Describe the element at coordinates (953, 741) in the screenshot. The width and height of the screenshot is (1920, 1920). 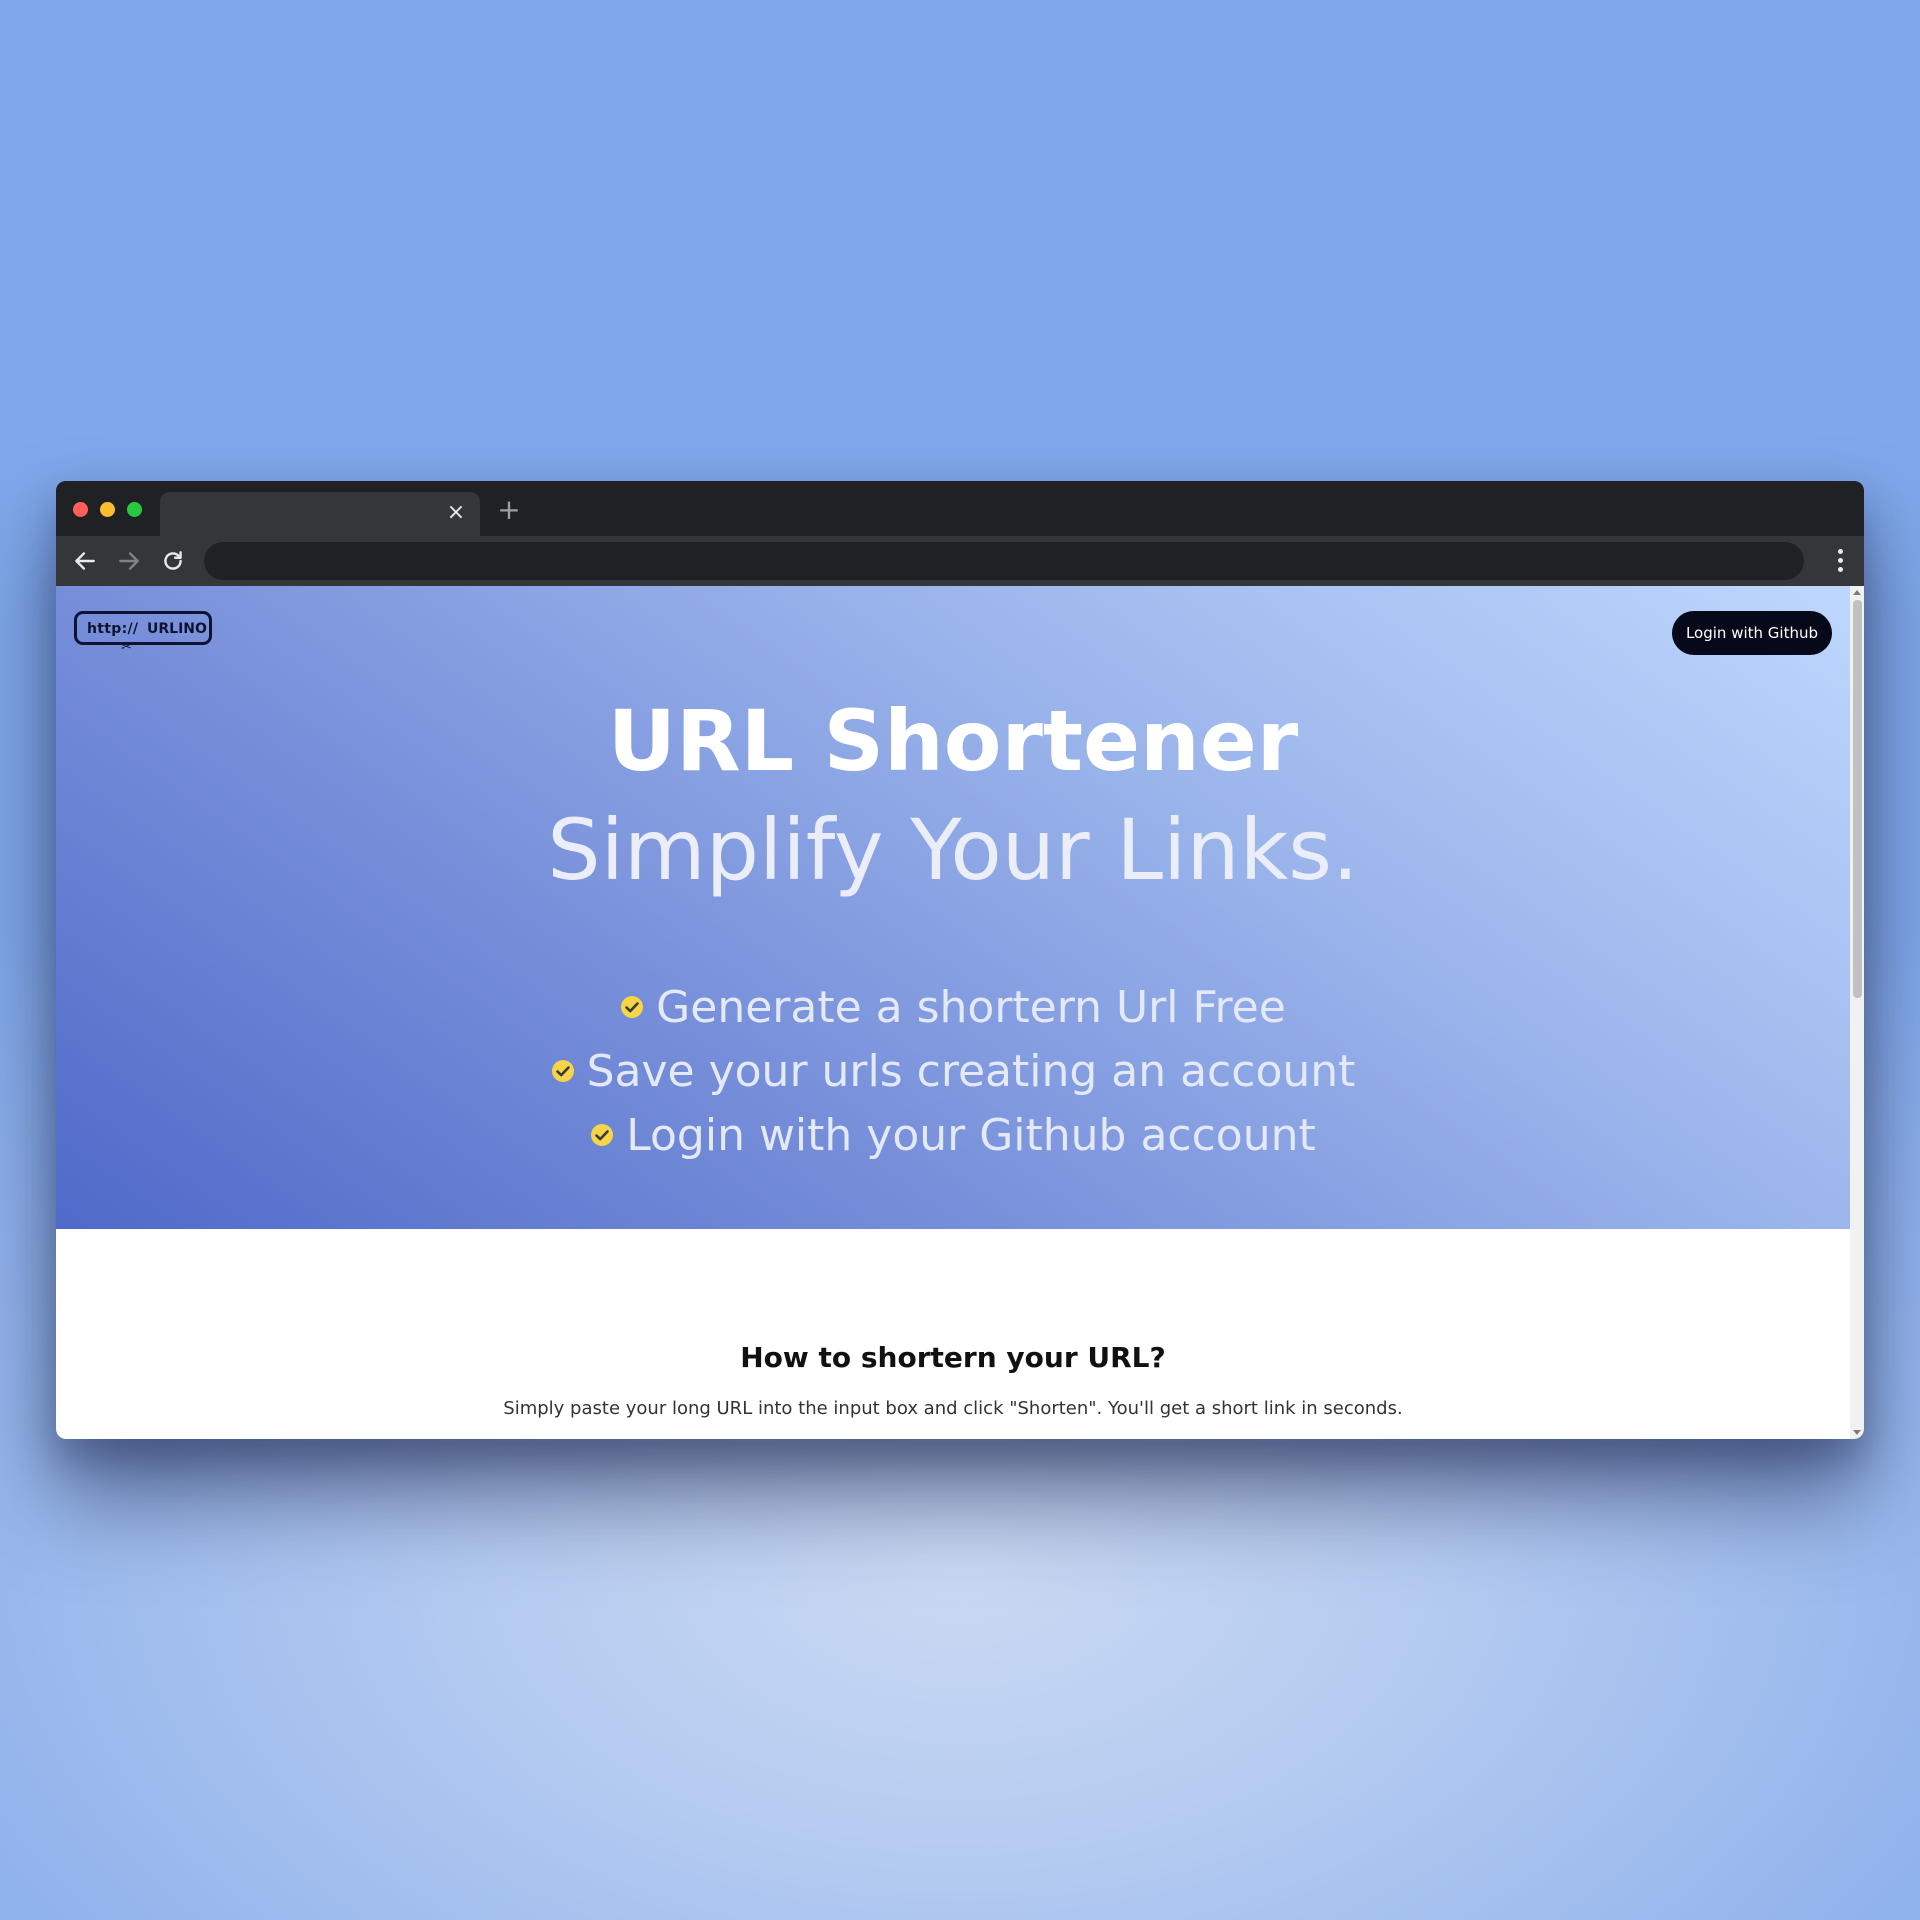
I see `hero-title: URL Shortener` at that location.